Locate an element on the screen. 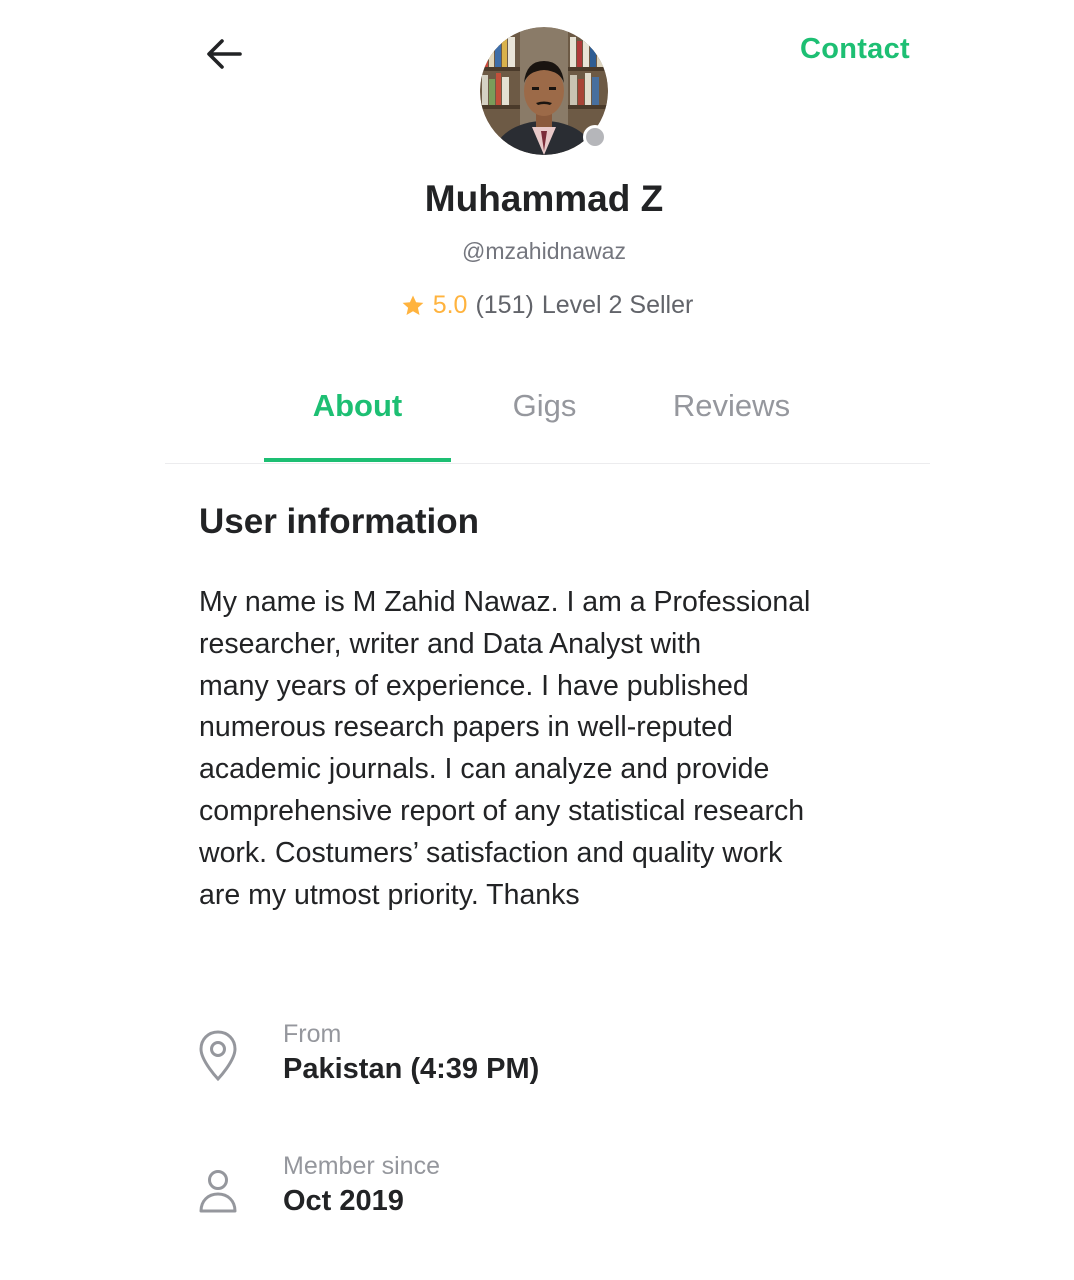 This screenshot has height=1280, width=1074. profile-tabs: About Gigs Reviews is located at coordinates (544, 426).